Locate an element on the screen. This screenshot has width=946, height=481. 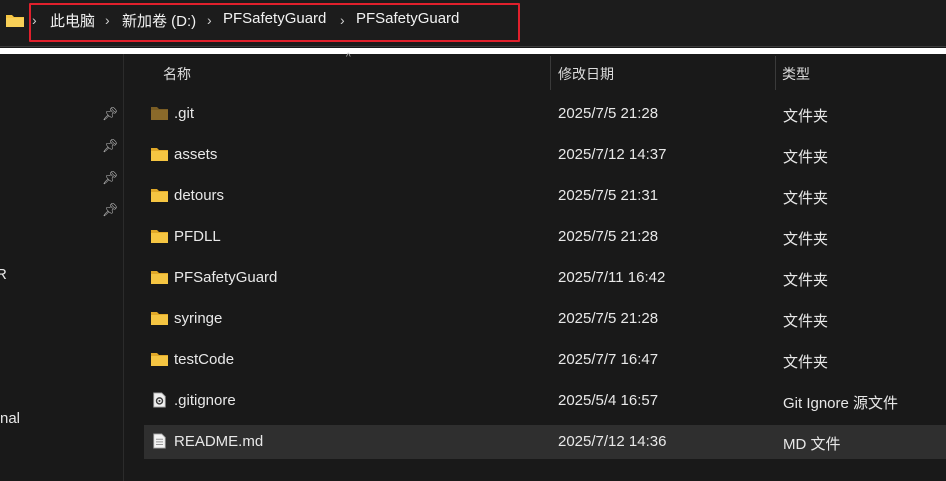
settings-file-icon is located at coordinates (159, 400).